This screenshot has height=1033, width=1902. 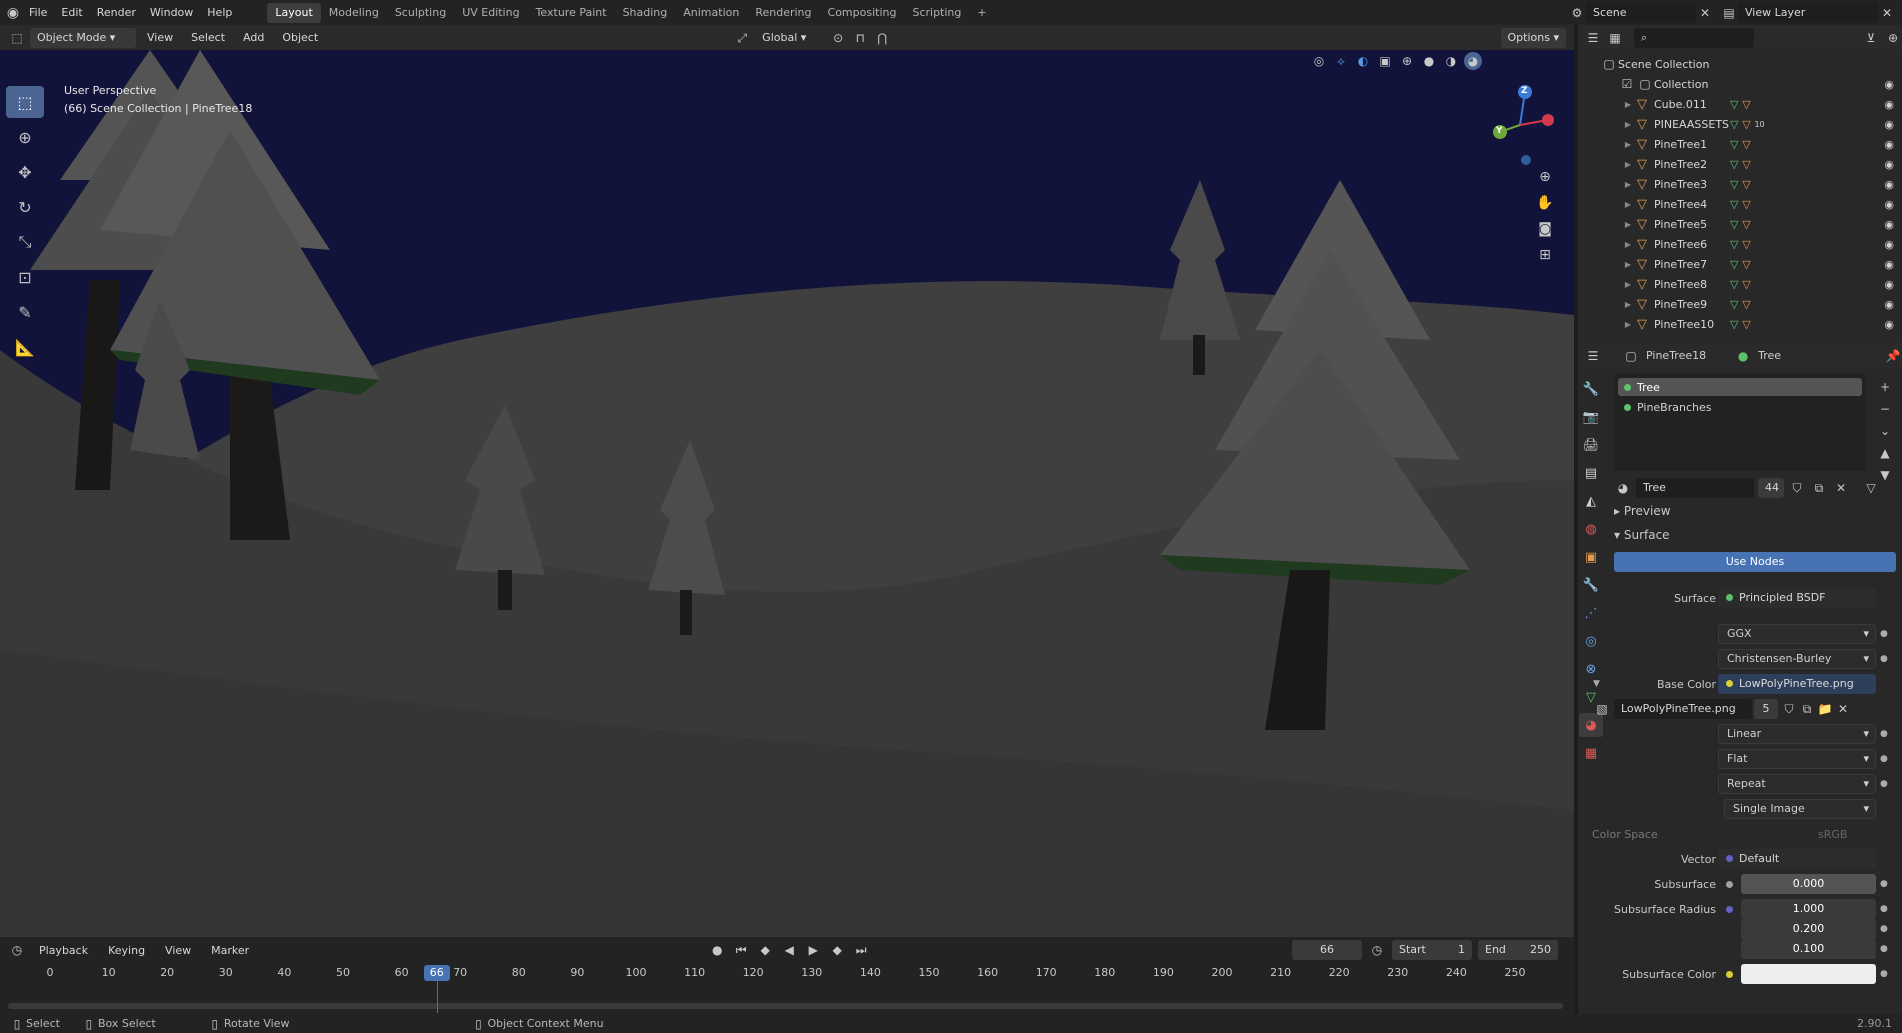 What do you see at coordinates (25, 312) in the screenshot?
I see `annotate-tool-icon: ✎` at bounding box center [25, 312].